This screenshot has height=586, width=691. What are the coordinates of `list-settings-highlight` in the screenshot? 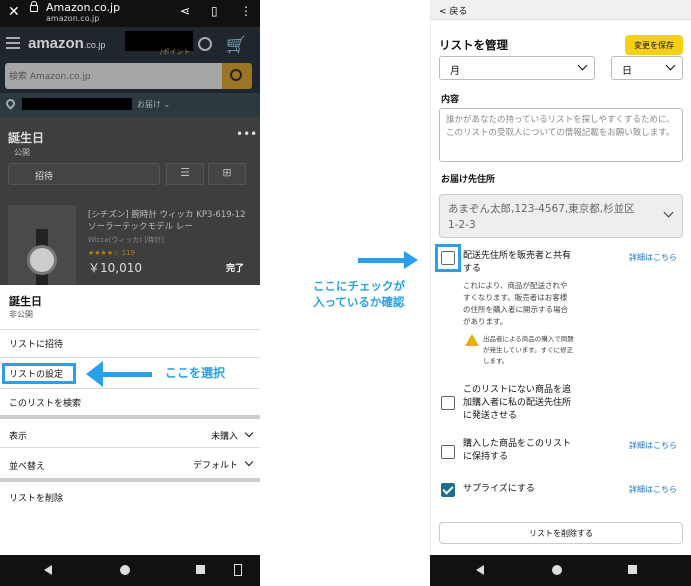 It's located at (39, 373).